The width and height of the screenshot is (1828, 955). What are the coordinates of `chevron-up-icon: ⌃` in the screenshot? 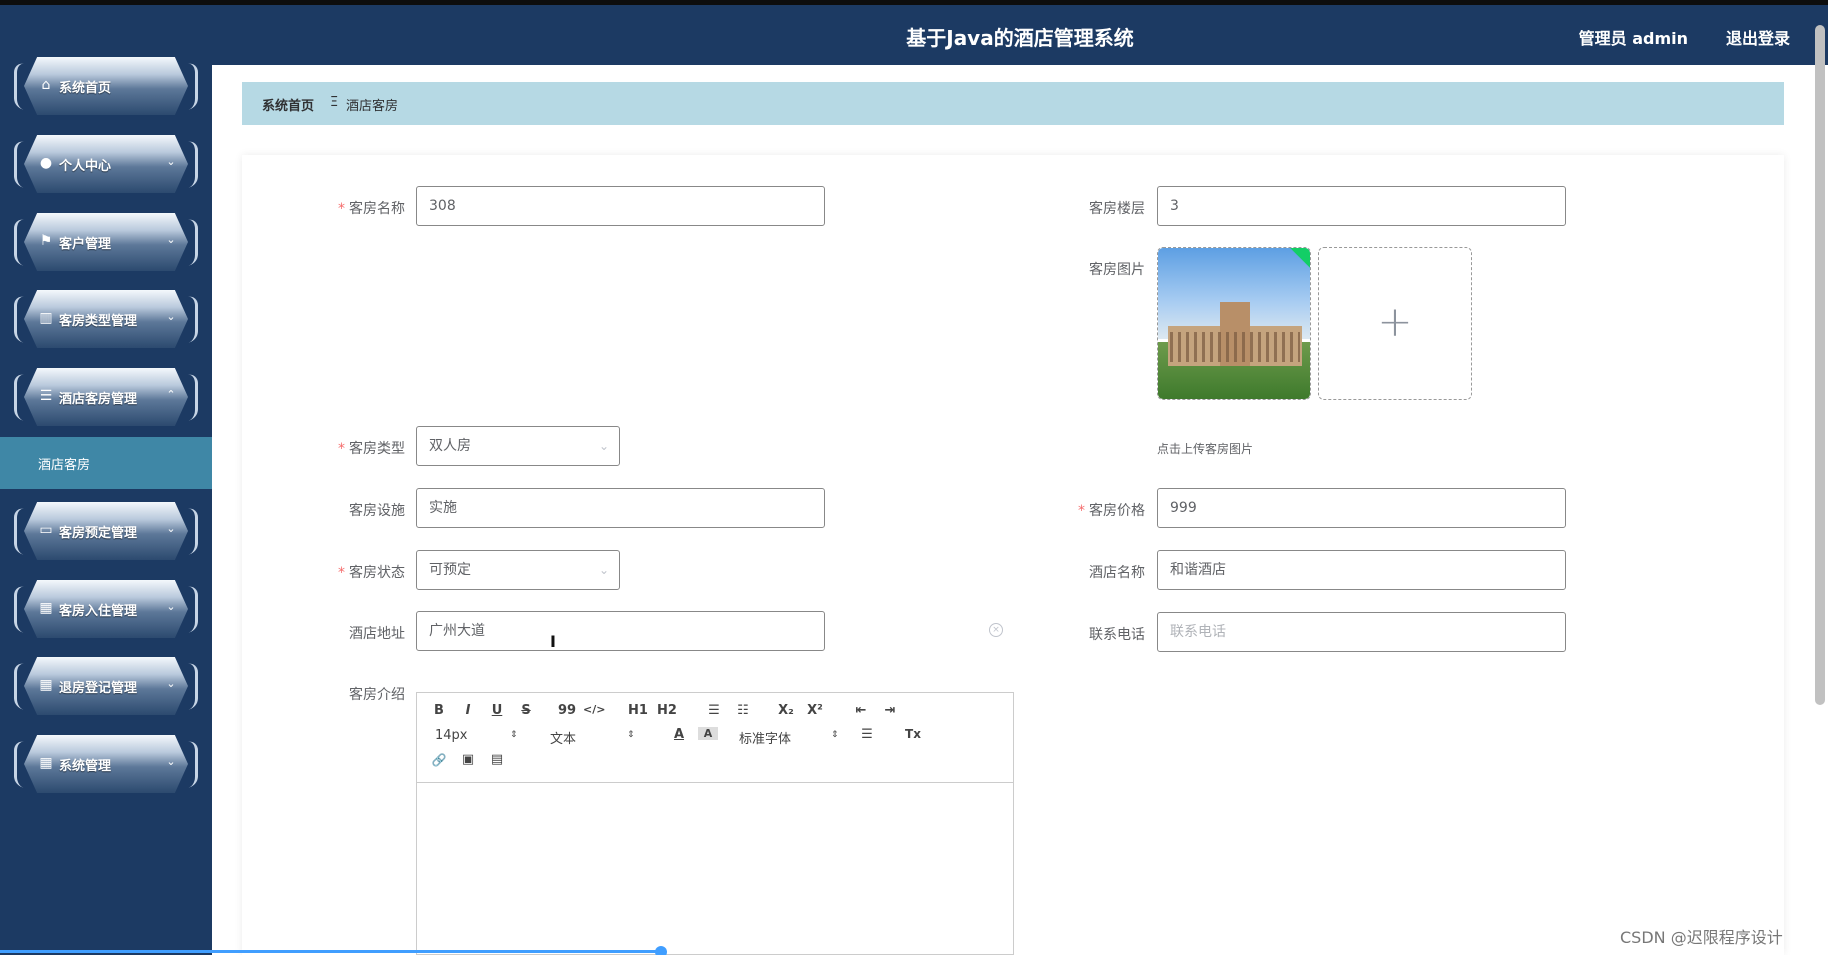 It's located at (171, 394).